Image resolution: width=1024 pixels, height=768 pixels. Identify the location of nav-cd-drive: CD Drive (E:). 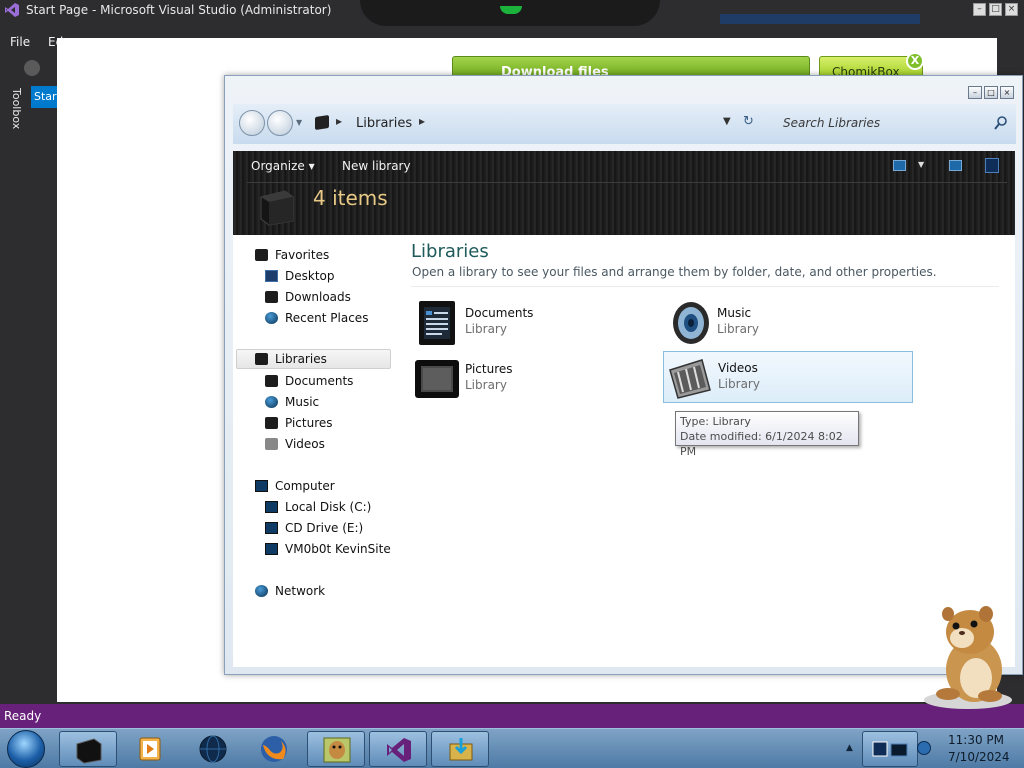
(314, 528).